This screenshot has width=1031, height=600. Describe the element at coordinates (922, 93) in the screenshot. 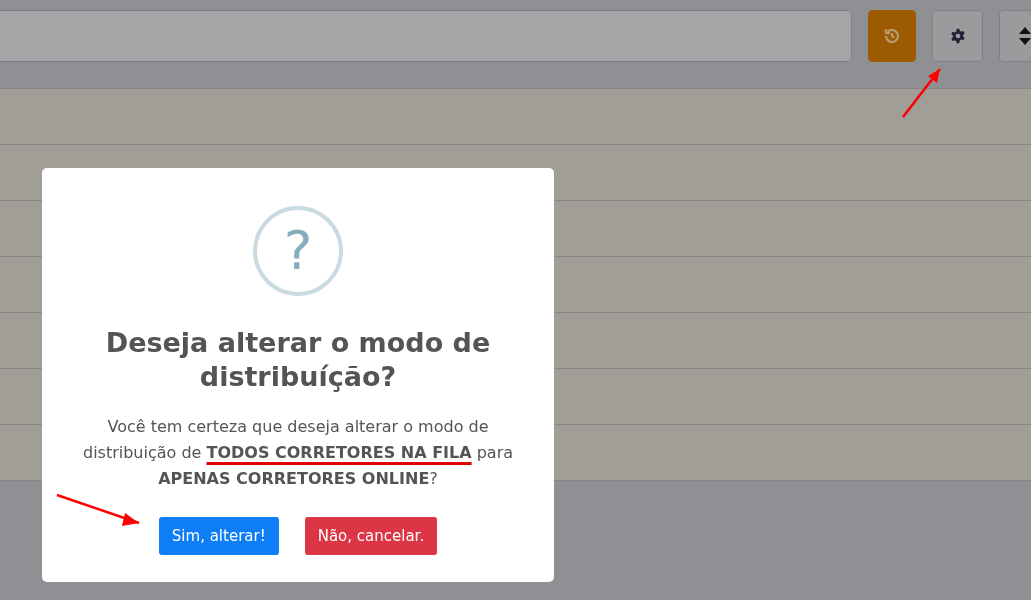

I see `annotation-arrow` at that location.